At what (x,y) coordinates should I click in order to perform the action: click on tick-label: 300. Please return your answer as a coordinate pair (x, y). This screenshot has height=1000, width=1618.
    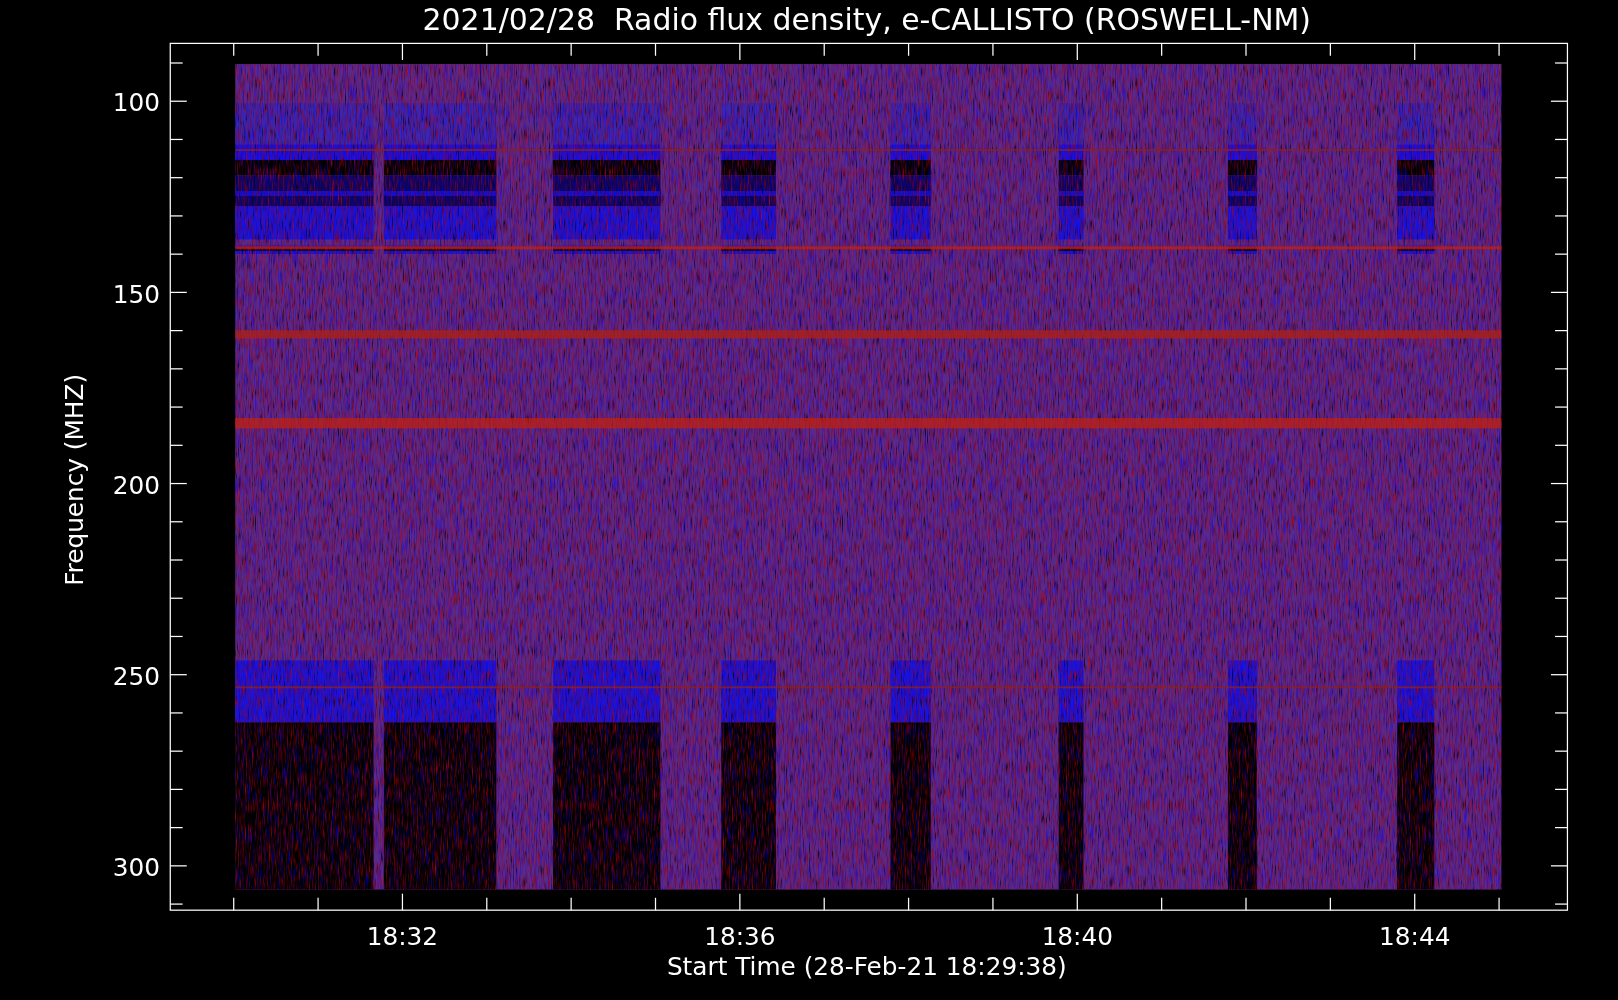
    Looking at the image, I should click on (136, 868).